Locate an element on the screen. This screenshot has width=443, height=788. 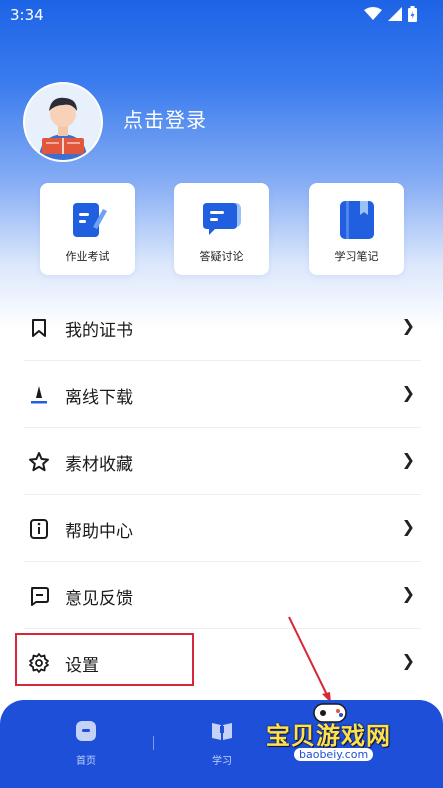
download-icon is located at coordinates (39, 395).